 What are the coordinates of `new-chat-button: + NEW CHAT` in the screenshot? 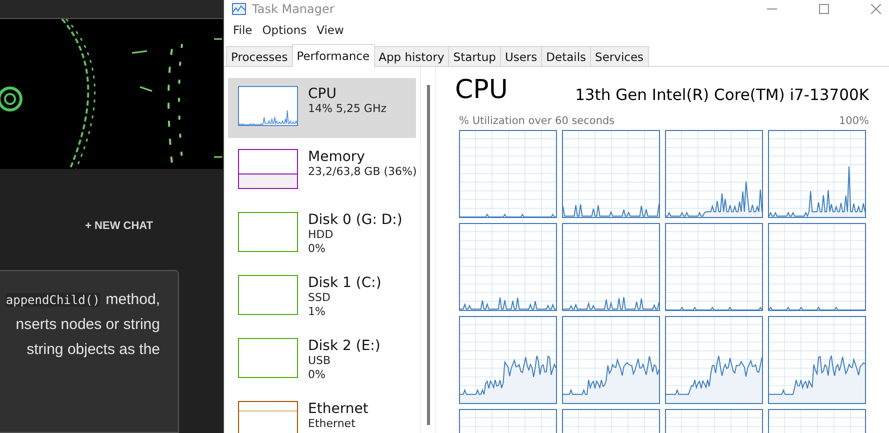 It's located at (119, 226).